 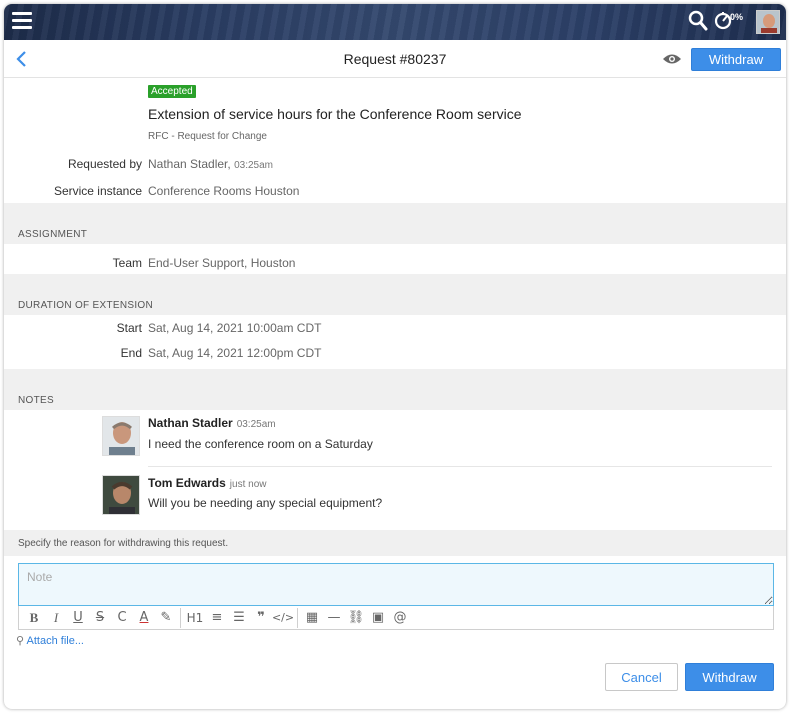 What do you see at coordinates (395, 59) in the screenshot?
I see `request-header: Request #80237 Withdraw` at bounding box center [395, 59].